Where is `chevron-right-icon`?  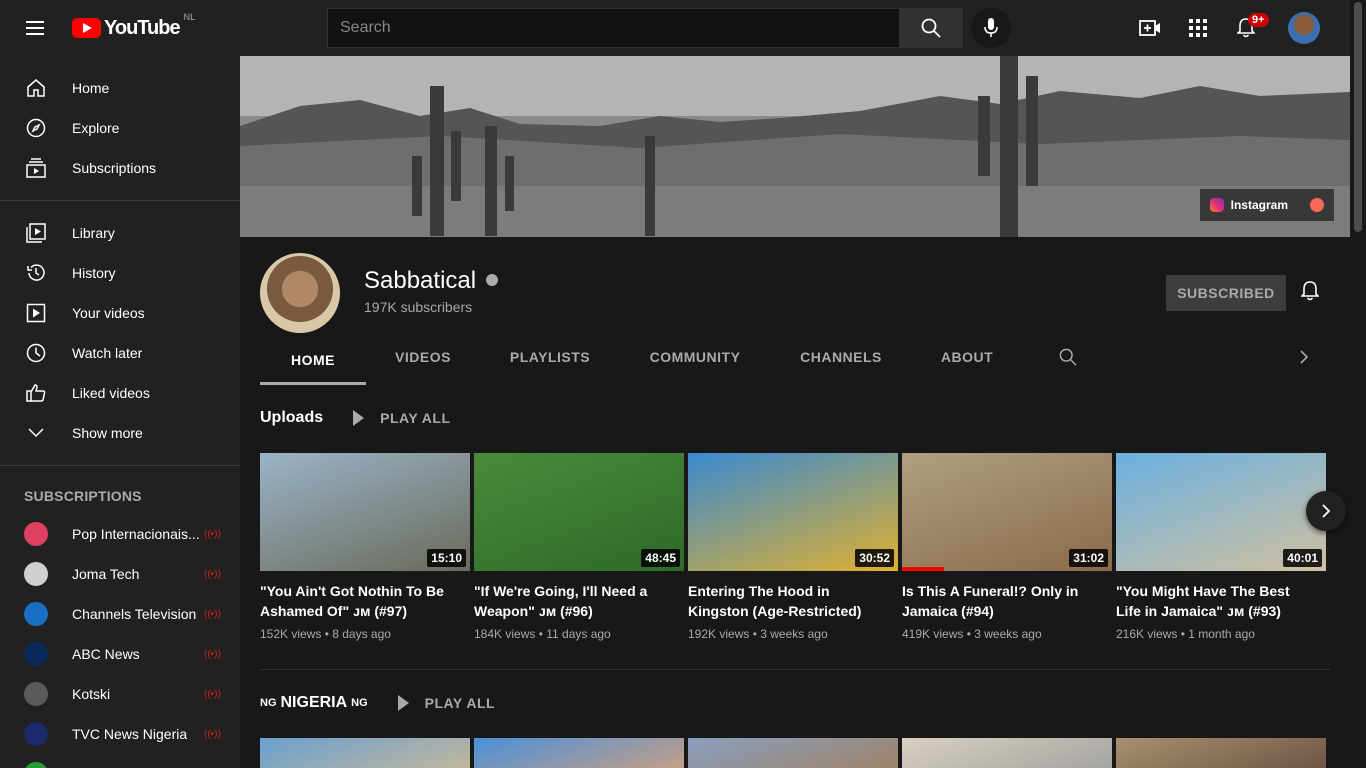 chevron-right-icon is located at coordinates (1304, 357).